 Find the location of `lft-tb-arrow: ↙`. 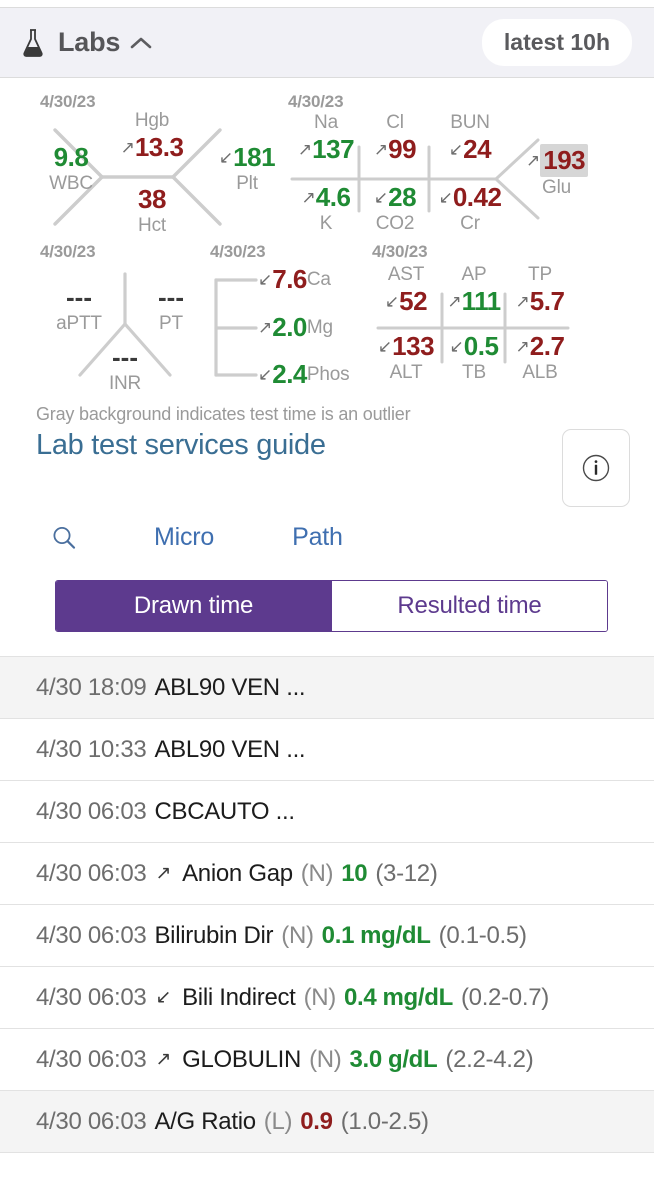

lft-tb-arrow: ↙ is located at coordinates (456, 346).